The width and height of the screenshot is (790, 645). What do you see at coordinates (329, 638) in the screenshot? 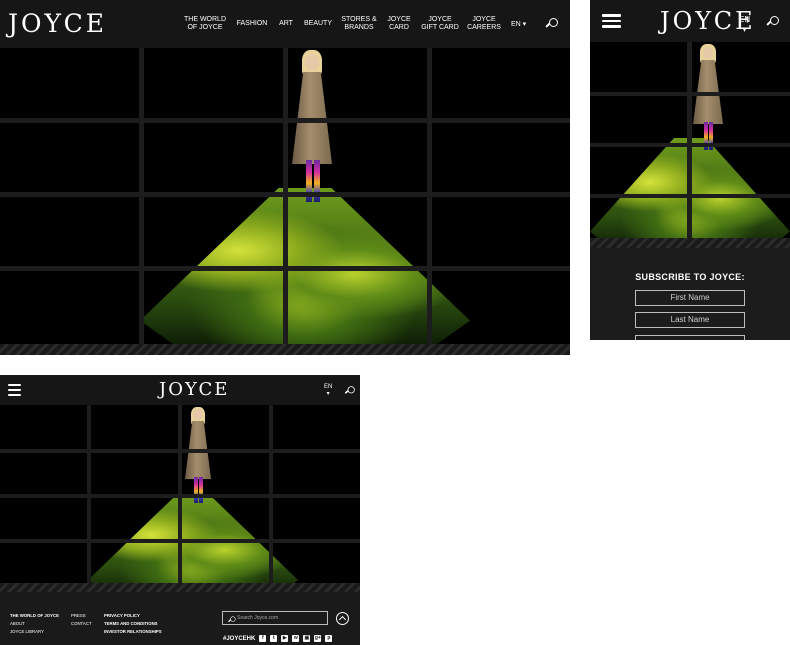
I see `pinterest-icon: p` at bounding box center [329, 638].